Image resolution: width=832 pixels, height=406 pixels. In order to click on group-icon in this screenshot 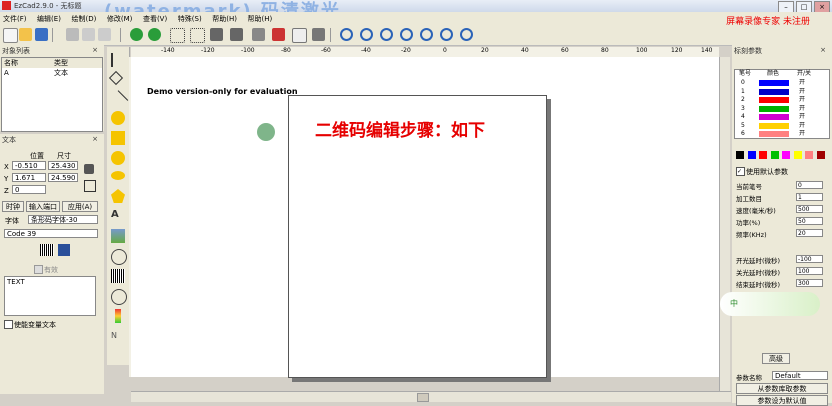, I will do `click(197, 35)`.